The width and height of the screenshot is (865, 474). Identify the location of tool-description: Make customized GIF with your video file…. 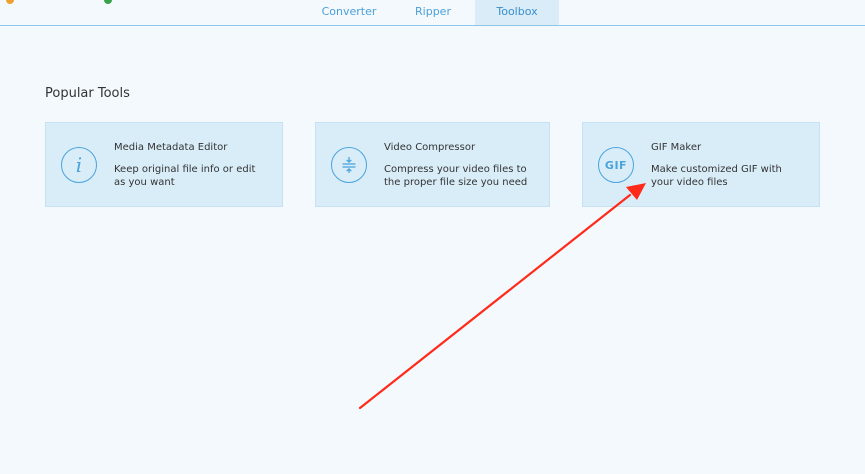
(716, 176).